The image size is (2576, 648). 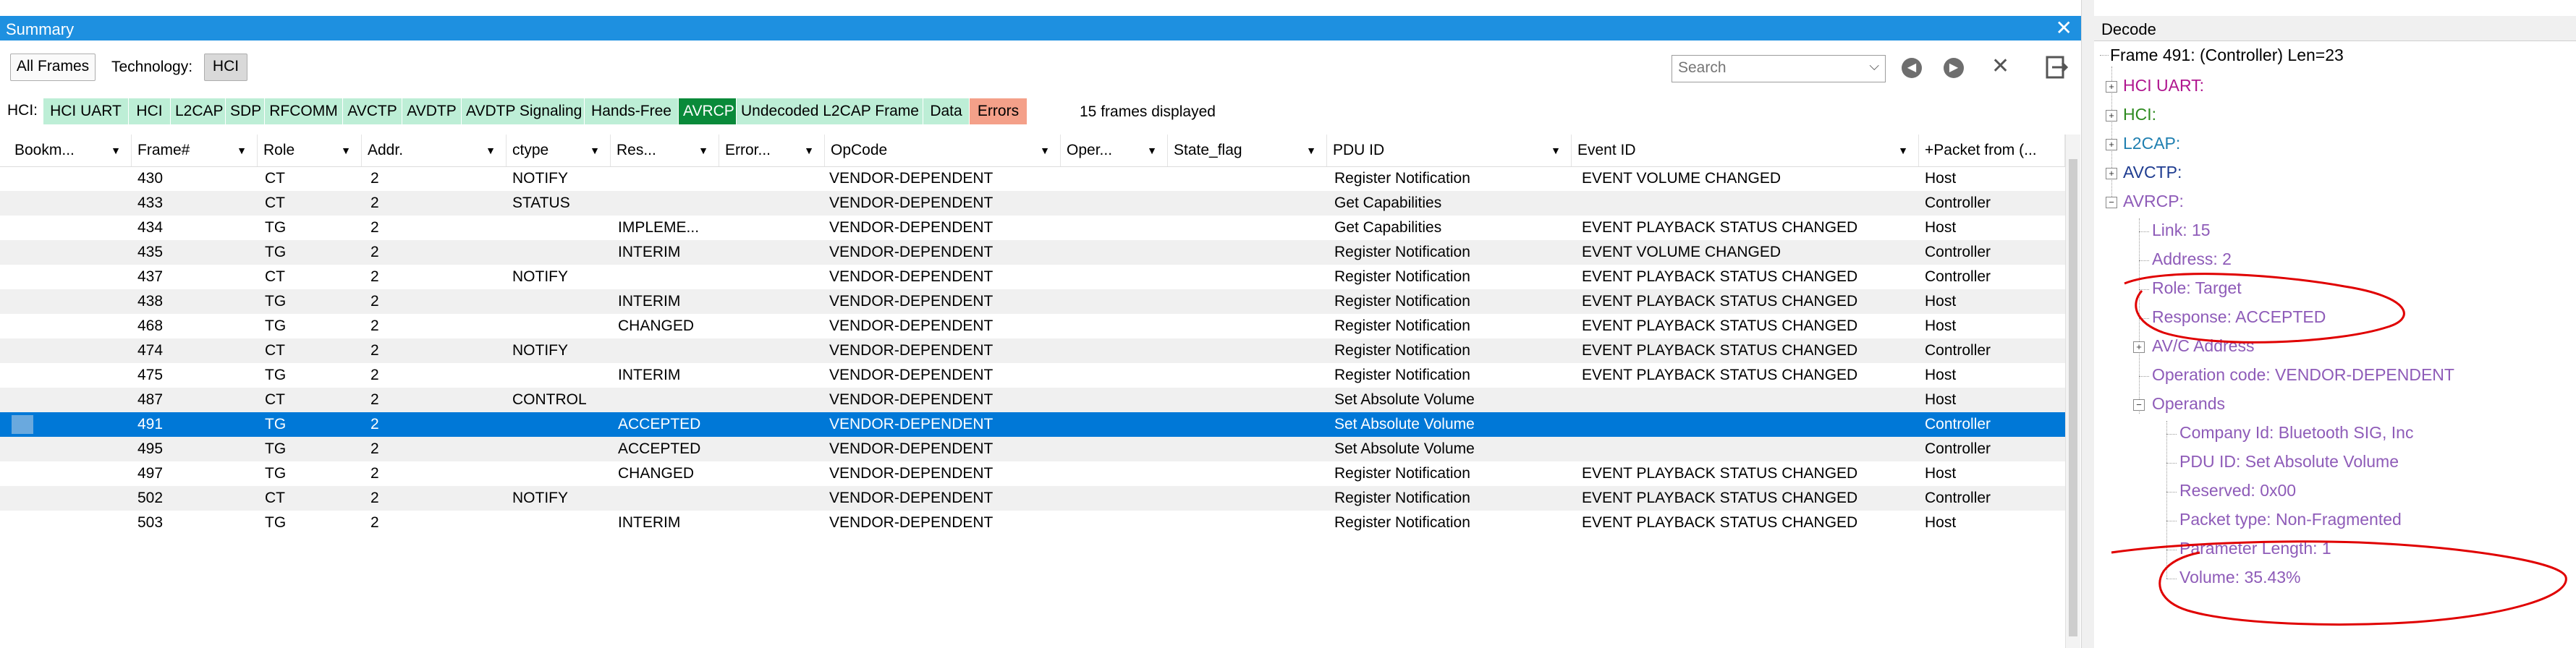 What do you see at coordinates (2073, 397) in the screenshot?
I see `scrollbar-thumb` at bounding box center [2073, 397].